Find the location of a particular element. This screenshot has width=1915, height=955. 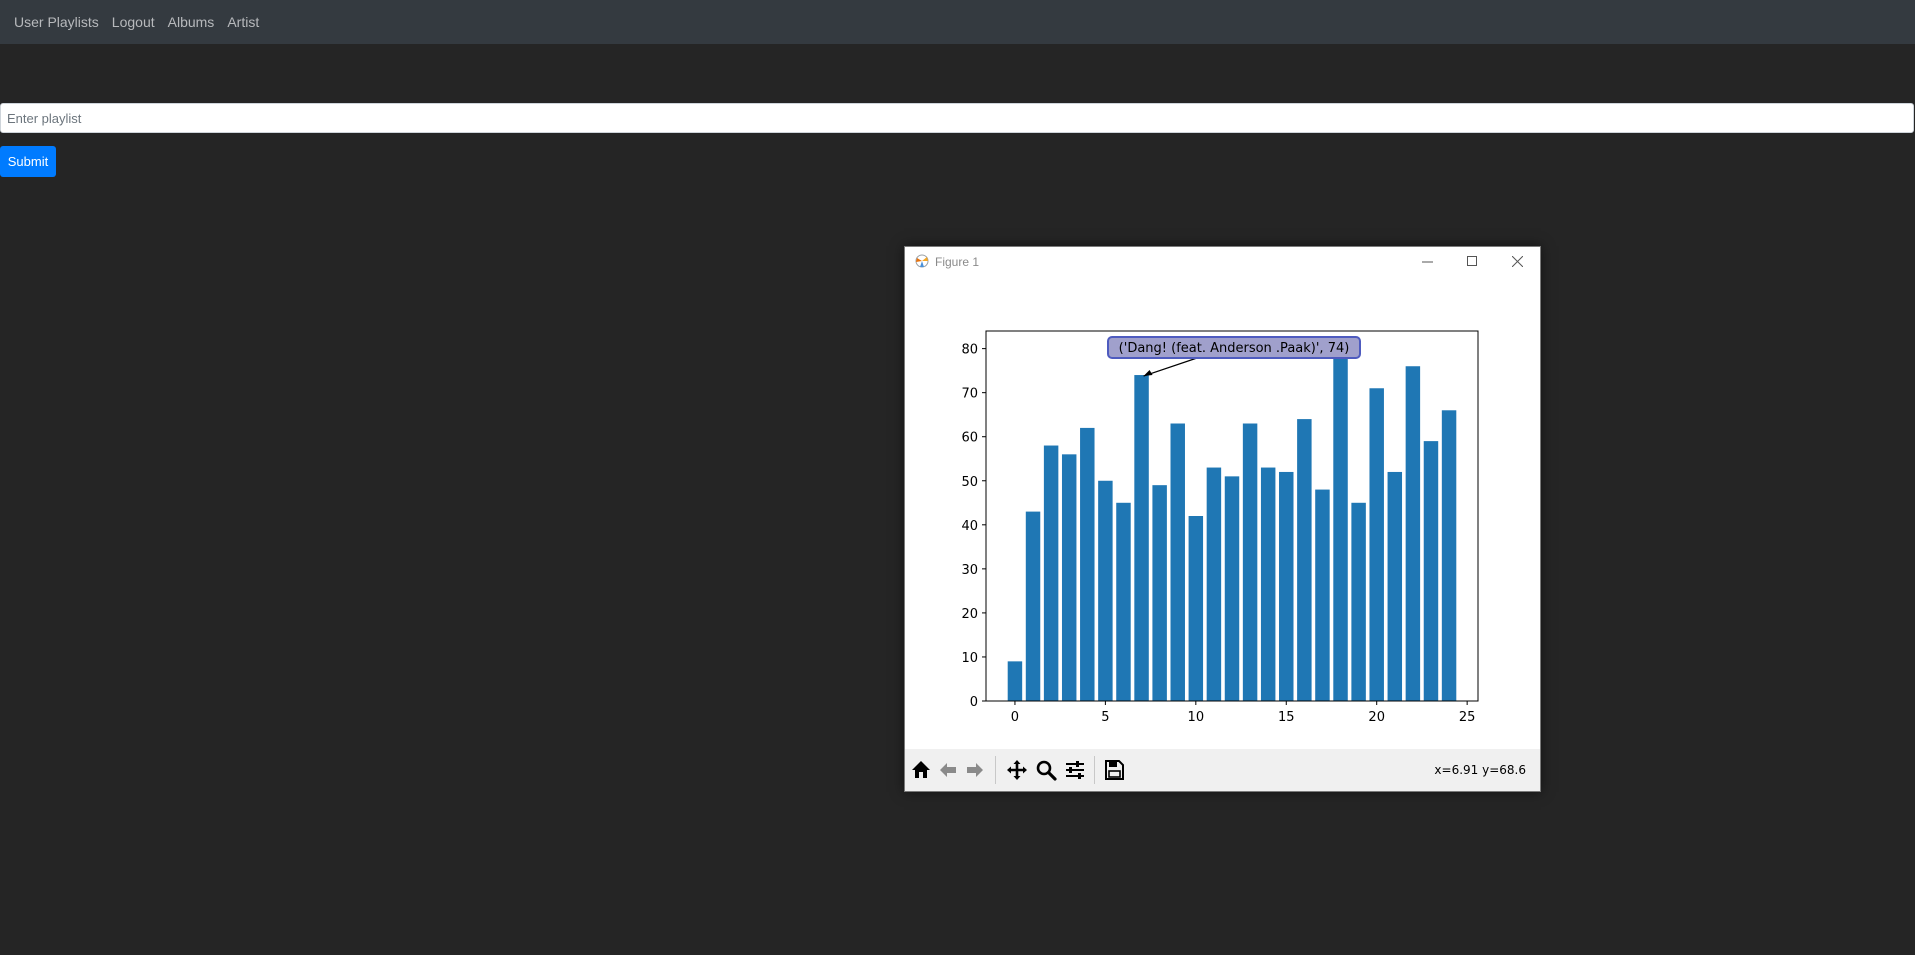

x-tick-label: 0 is located at coordinates (1015, 717).